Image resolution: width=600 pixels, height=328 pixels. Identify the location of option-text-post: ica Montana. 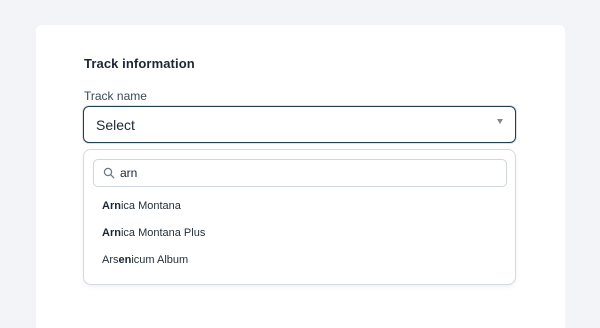
(150, 206).